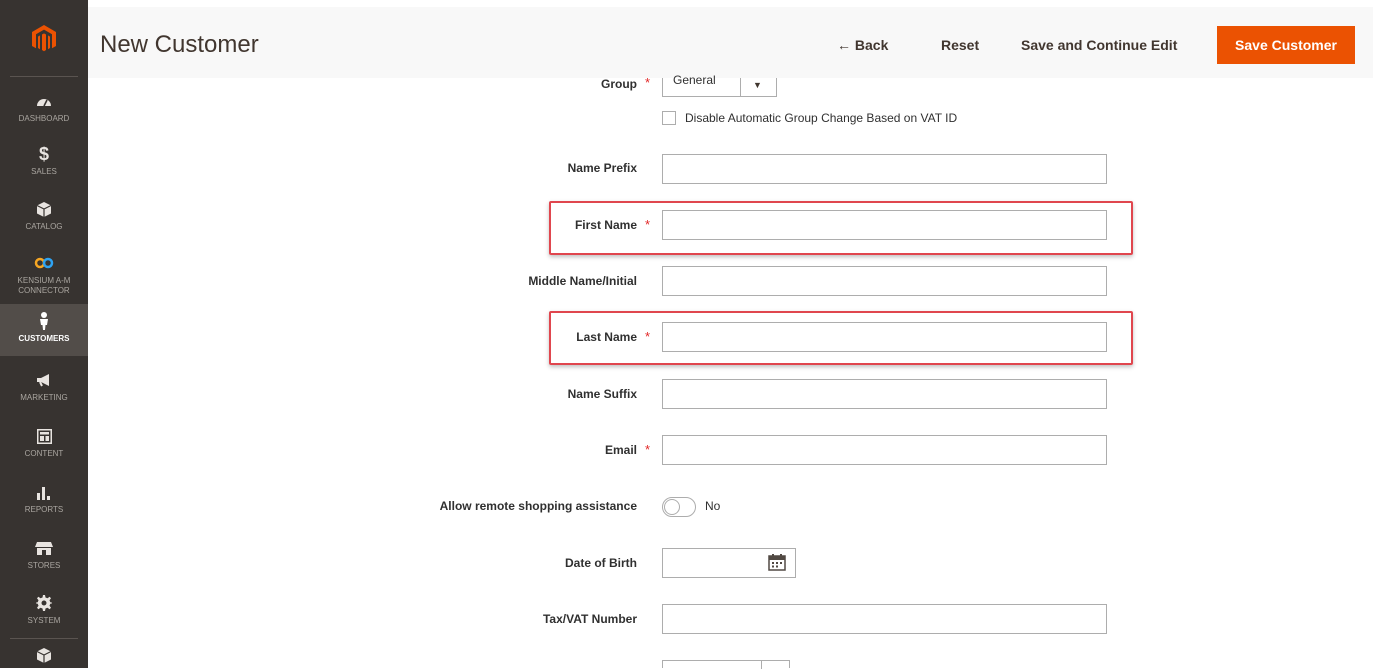 The width and height of the screenshot is (1373, 669). What do you see at coordinates (44, 263) in the screenshot?
I see `infinity-icon` at bounding box center [44, 263].